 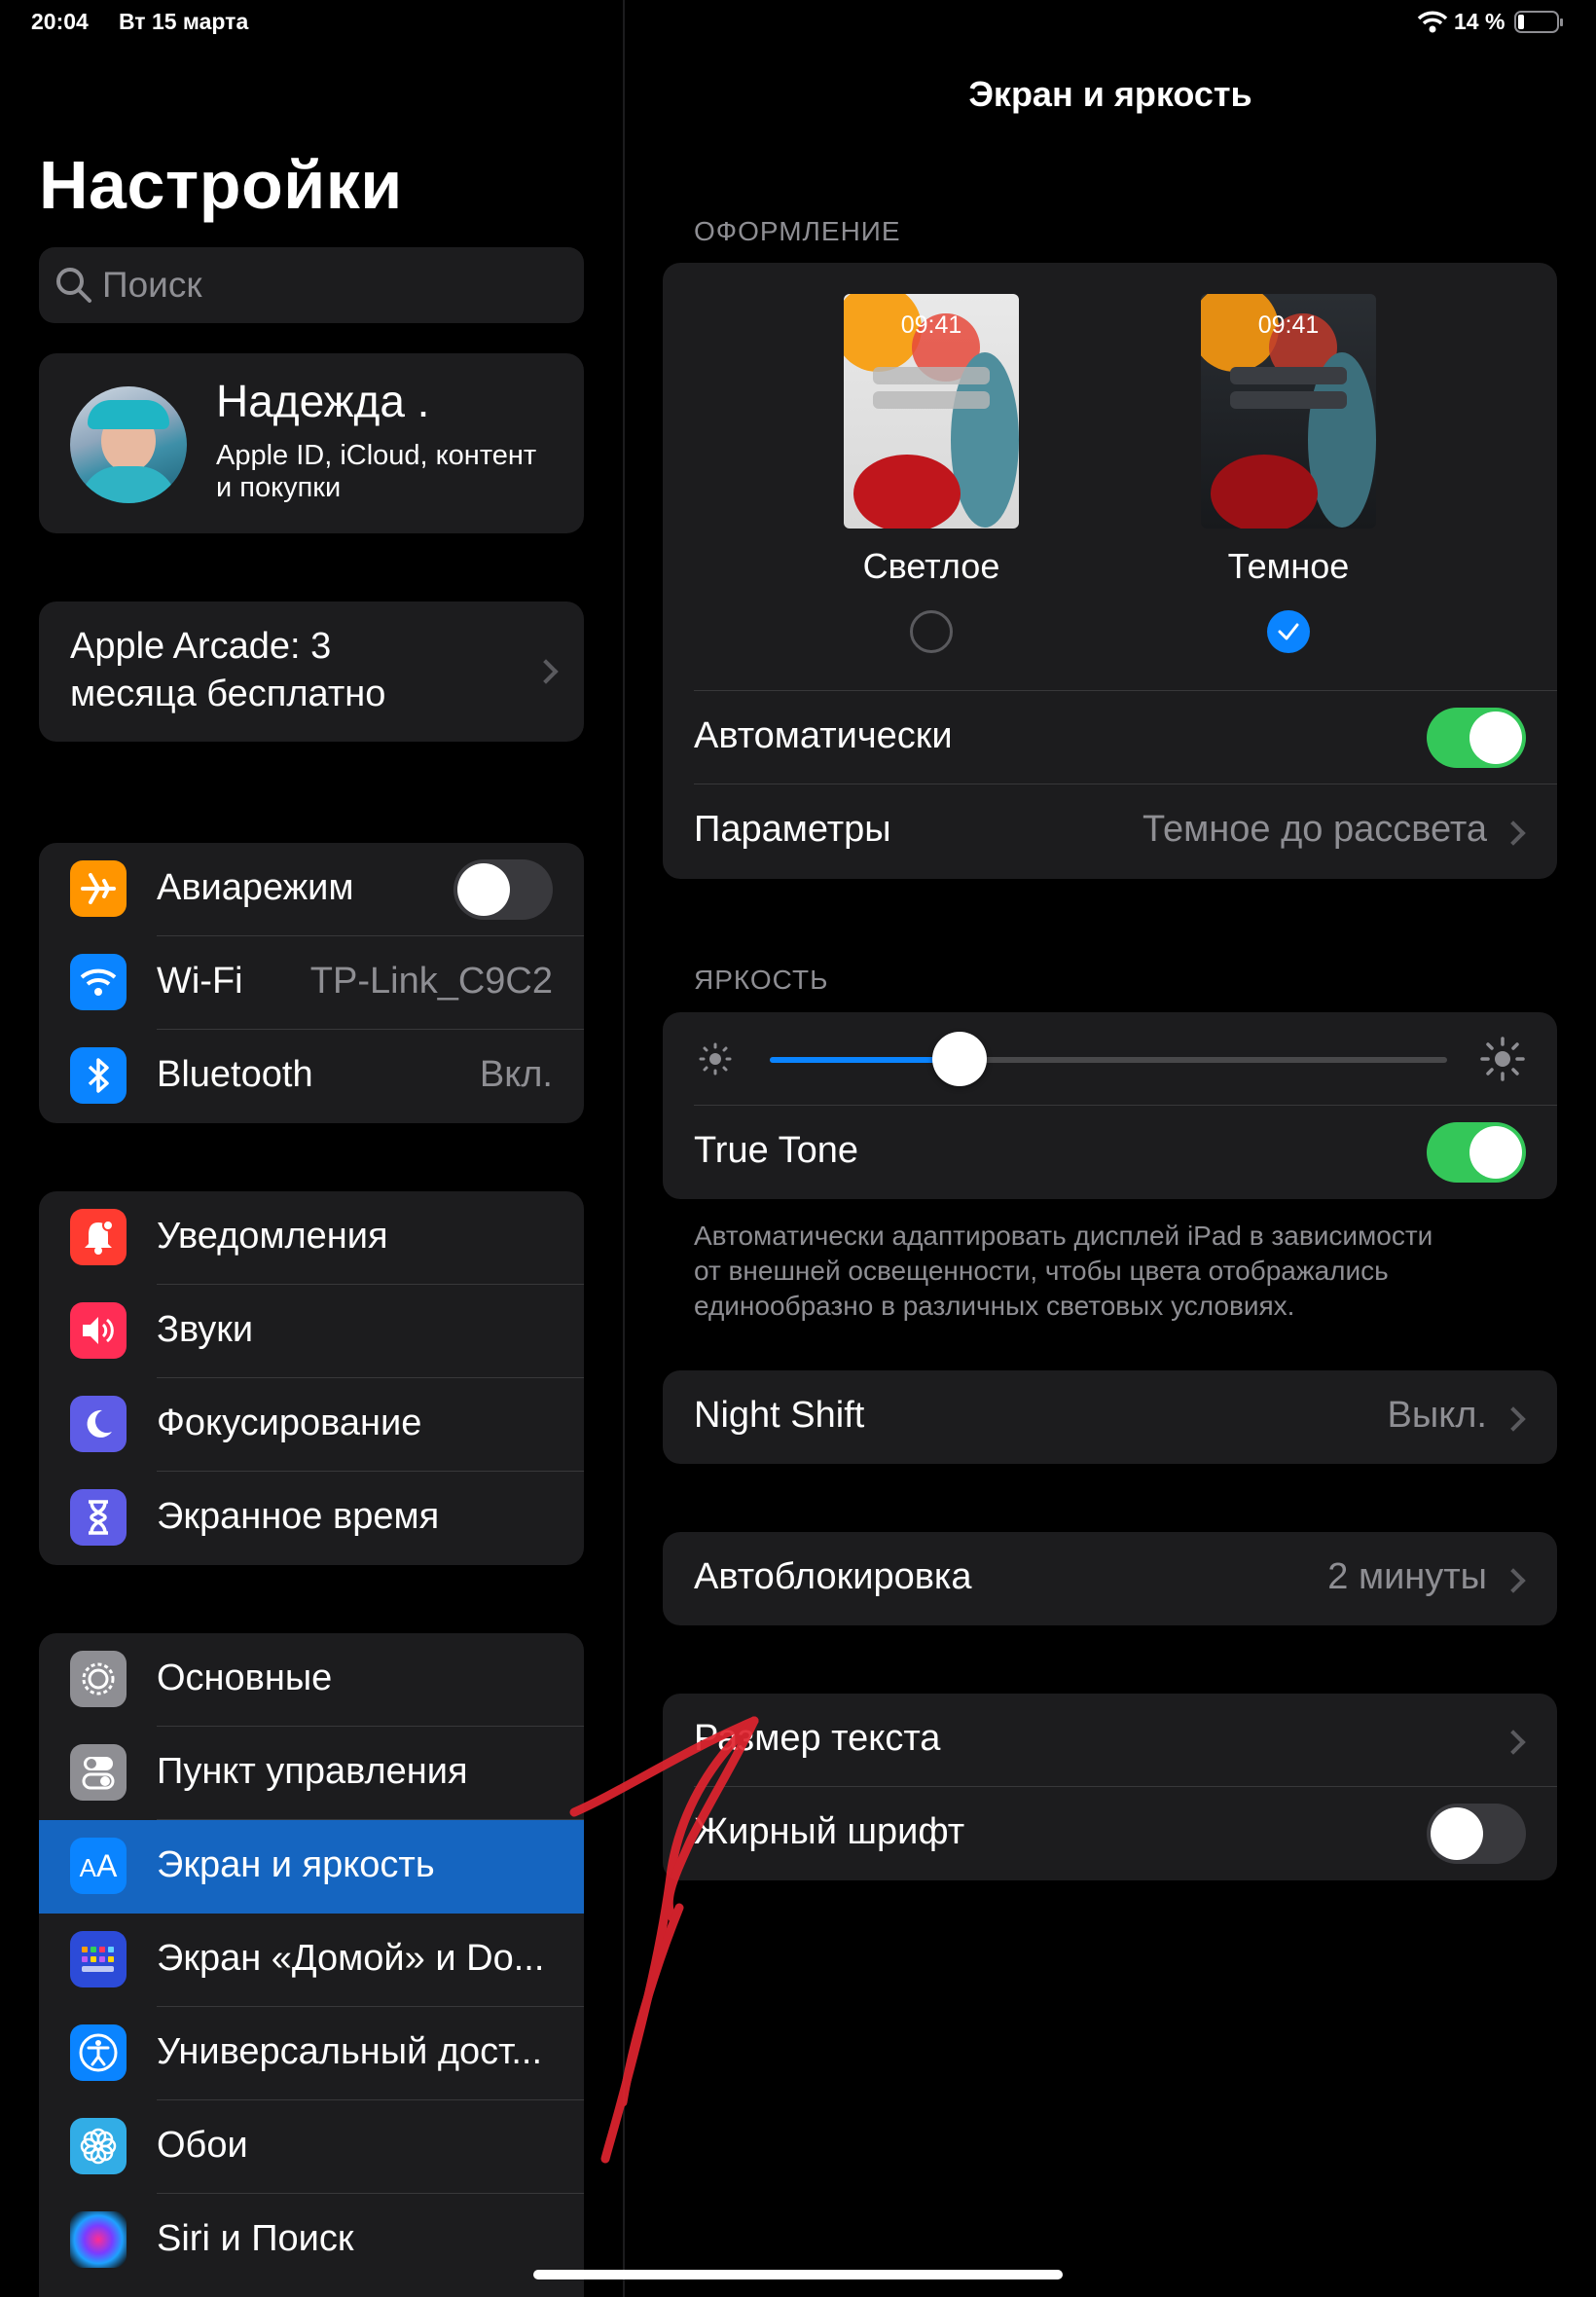 What do you see at coordinates (311, 285) in the screenshot?
I see `search-input: Поиск` at bounding box center [311, 285].